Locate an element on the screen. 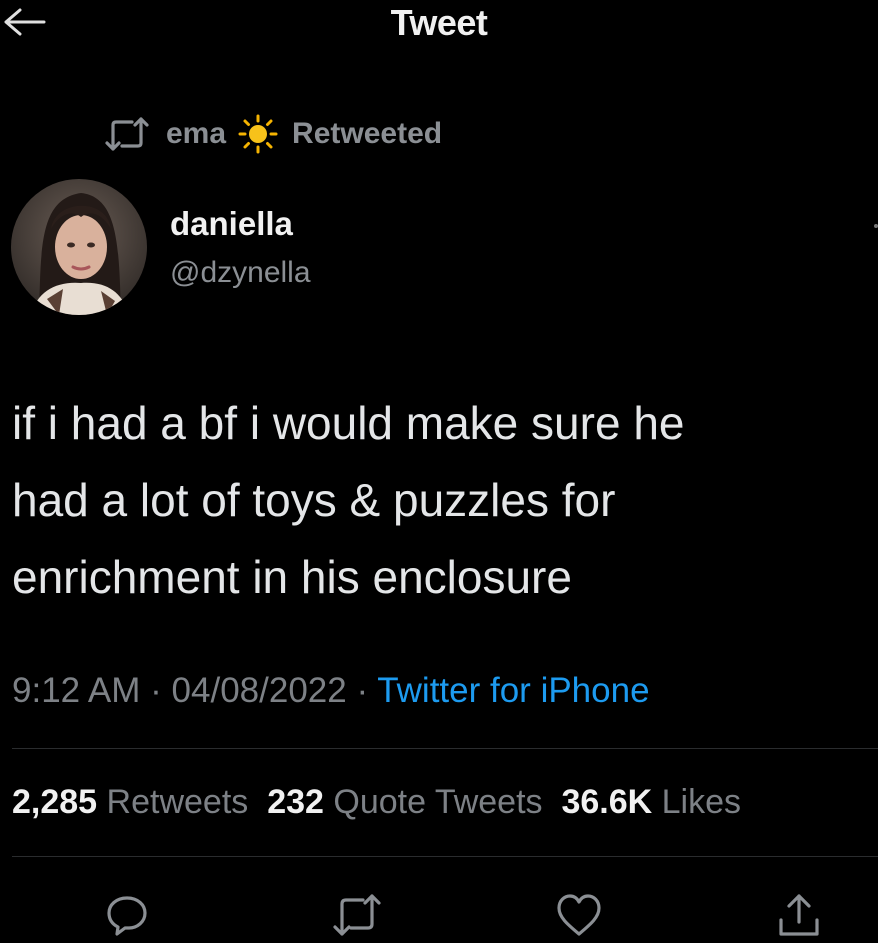 This screenshot has height=943, width=878. share-icon is located at coordinates (799, 914).